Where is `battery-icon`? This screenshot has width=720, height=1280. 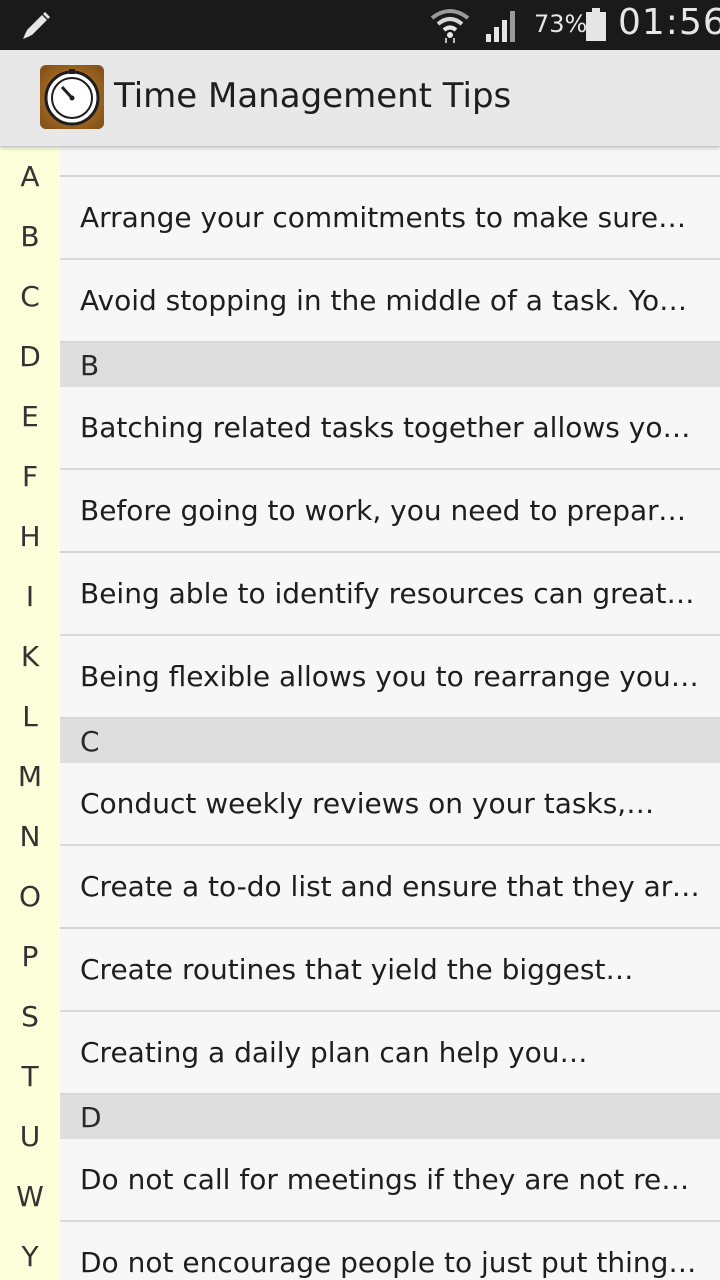 battery-icon is located at coordinates (596, 24).